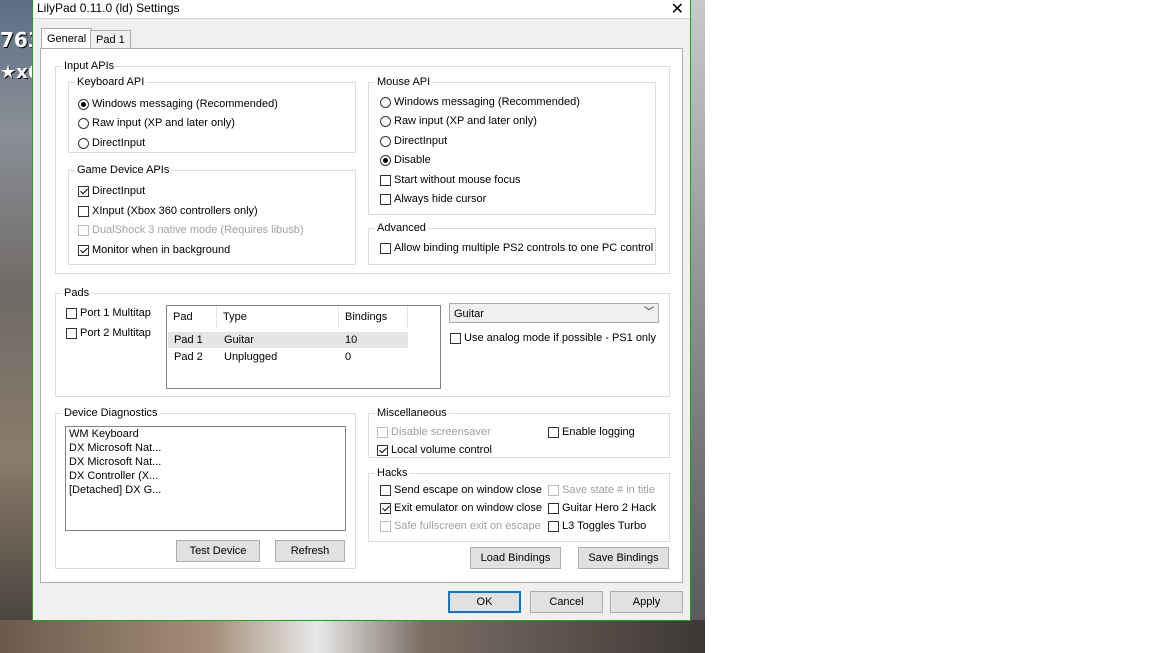 The image size is (1152, 653). I want to click on radio-label: Raw input (XP and later only), so click(163, 123).